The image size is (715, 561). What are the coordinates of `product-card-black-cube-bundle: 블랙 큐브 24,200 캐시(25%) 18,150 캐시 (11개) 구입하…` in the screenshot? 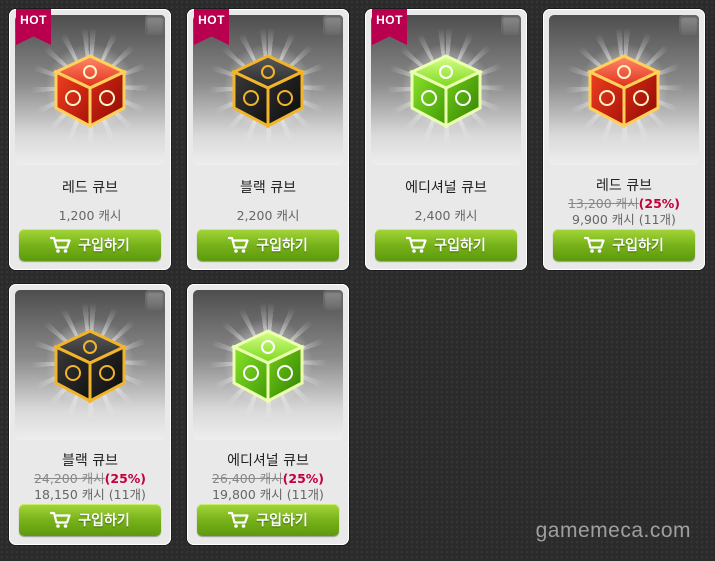 It's located at (90, 414).